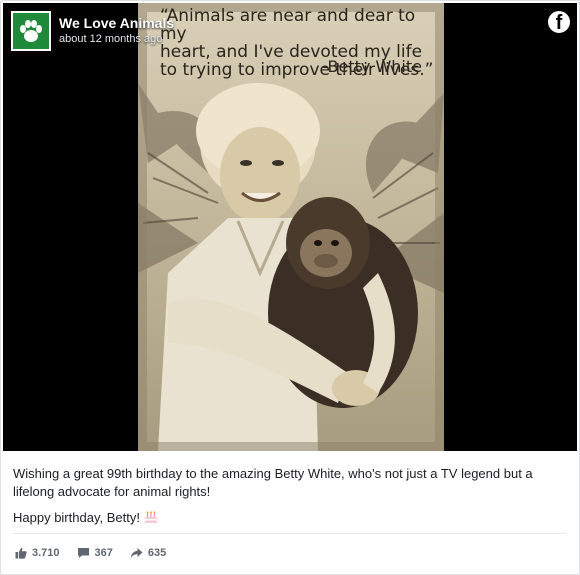 This screenshot has height=575, width=580. What do you see at coordinates (559, 22) in the screenshot?
I see `facebook-icon: f` at bounding box center [559, 22].